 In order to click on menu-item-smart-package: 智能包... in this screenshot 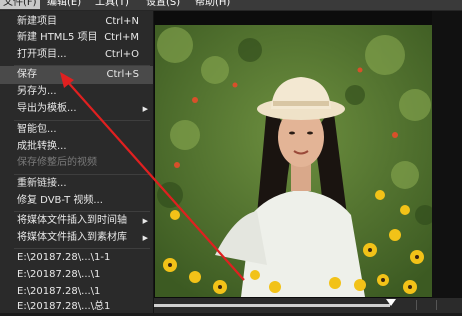, I will do `click(76, 130)`.